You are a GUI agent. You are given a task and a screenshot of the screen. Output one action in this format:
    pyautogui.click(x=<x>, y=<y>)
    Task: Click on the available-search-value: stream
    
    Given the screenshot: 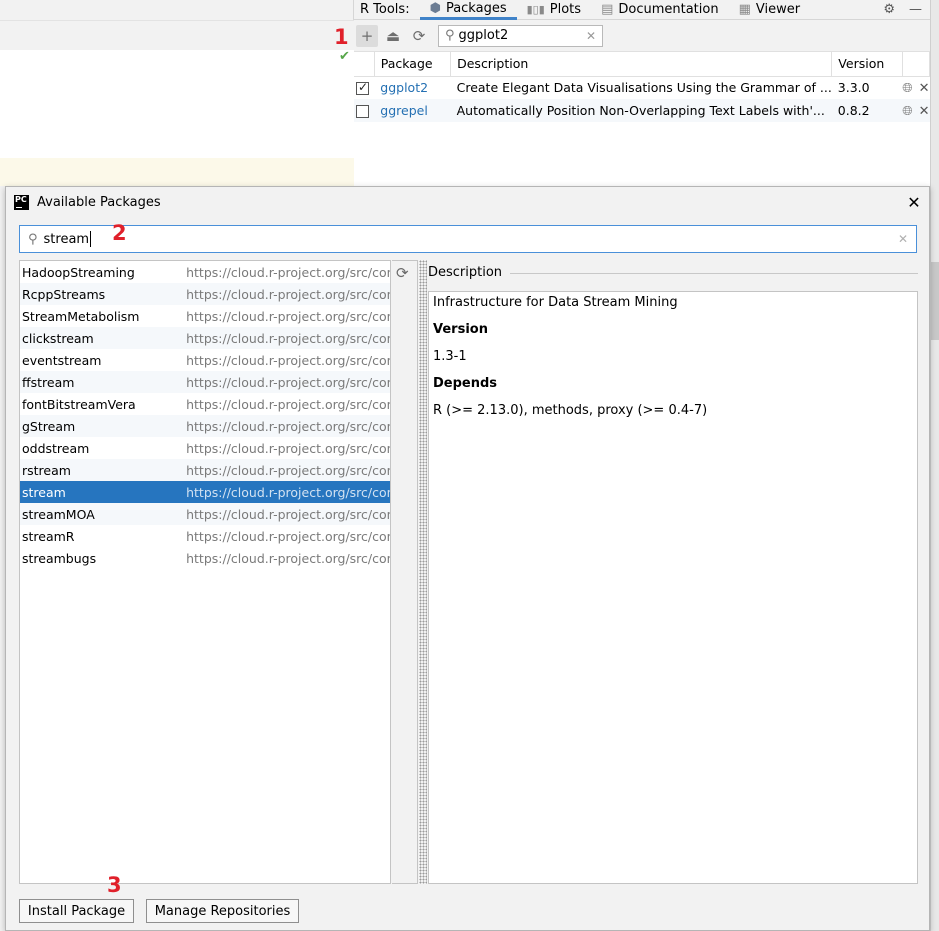 What is the action you would take?
    pyautogui.click(x=66, y=239)
    